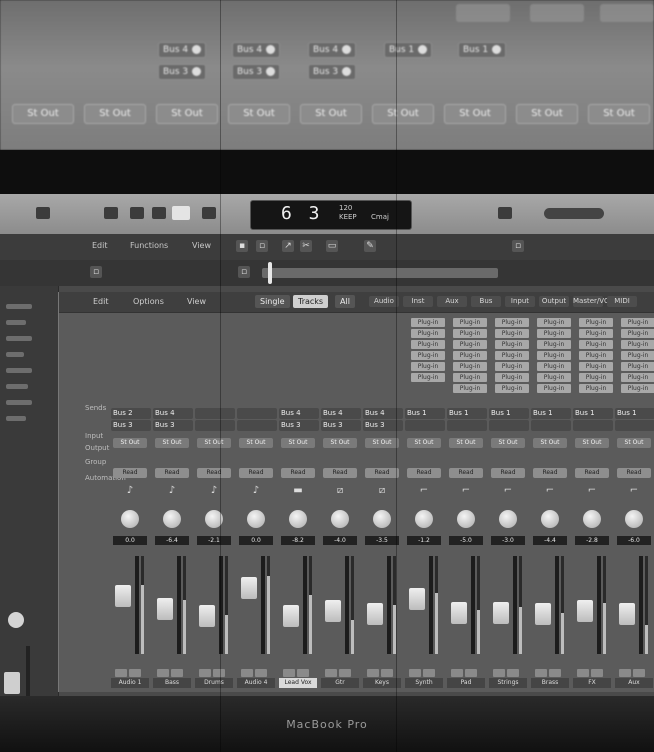 The image size is (654, 752). Describe the element at coordinates (634, 683) in the screenshot. I see `channel-name: Aux` at that location.